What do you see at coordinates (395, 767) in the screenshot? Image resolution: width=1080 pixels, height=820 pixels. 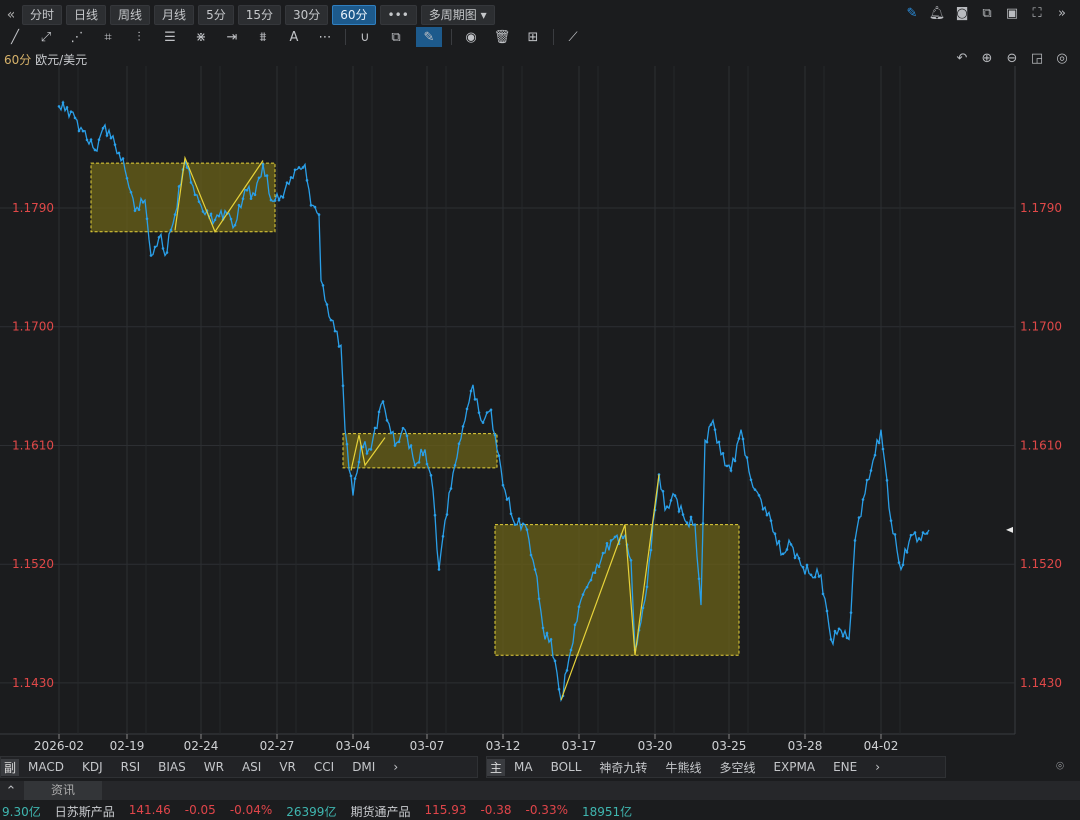 I see `sub-more-chevron-icon: ›` at bounding box center [395, 767].